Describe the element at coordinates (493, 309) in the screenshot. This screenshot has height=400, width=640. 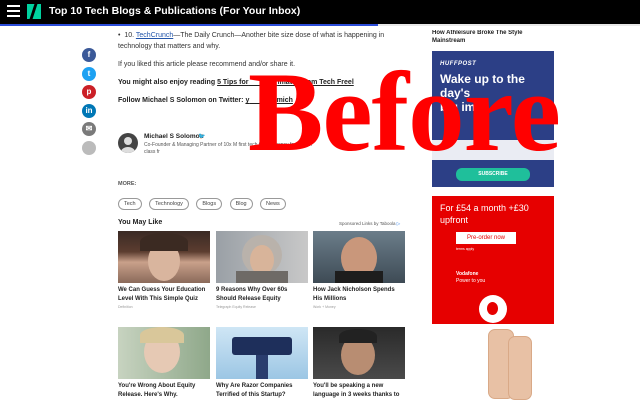
I see `vodafone-logo-icon` at that location.